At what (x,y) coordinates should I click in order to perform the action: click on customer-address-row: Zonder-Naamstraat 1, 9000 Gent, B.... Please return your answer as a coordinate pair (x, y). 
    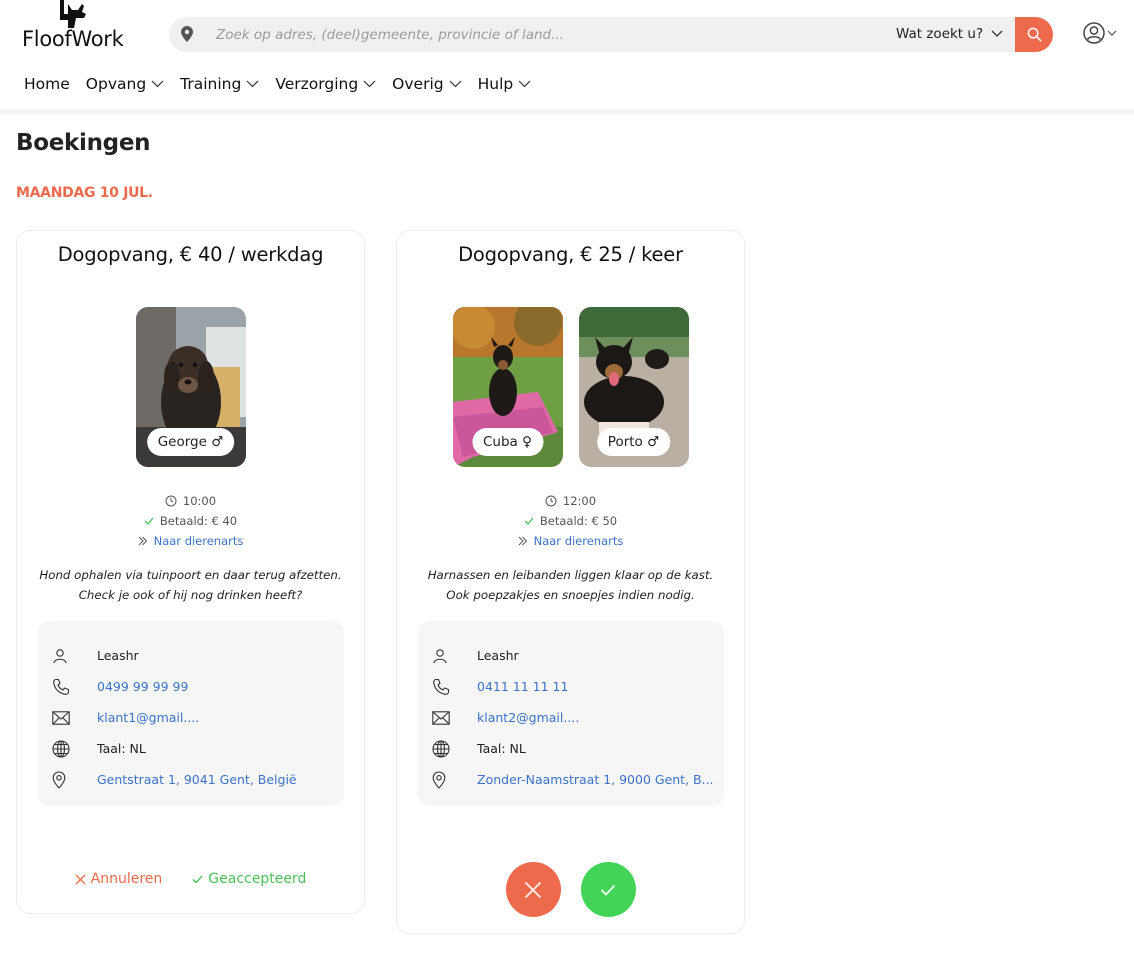
    Looking at the image, I should click on (578, 779).